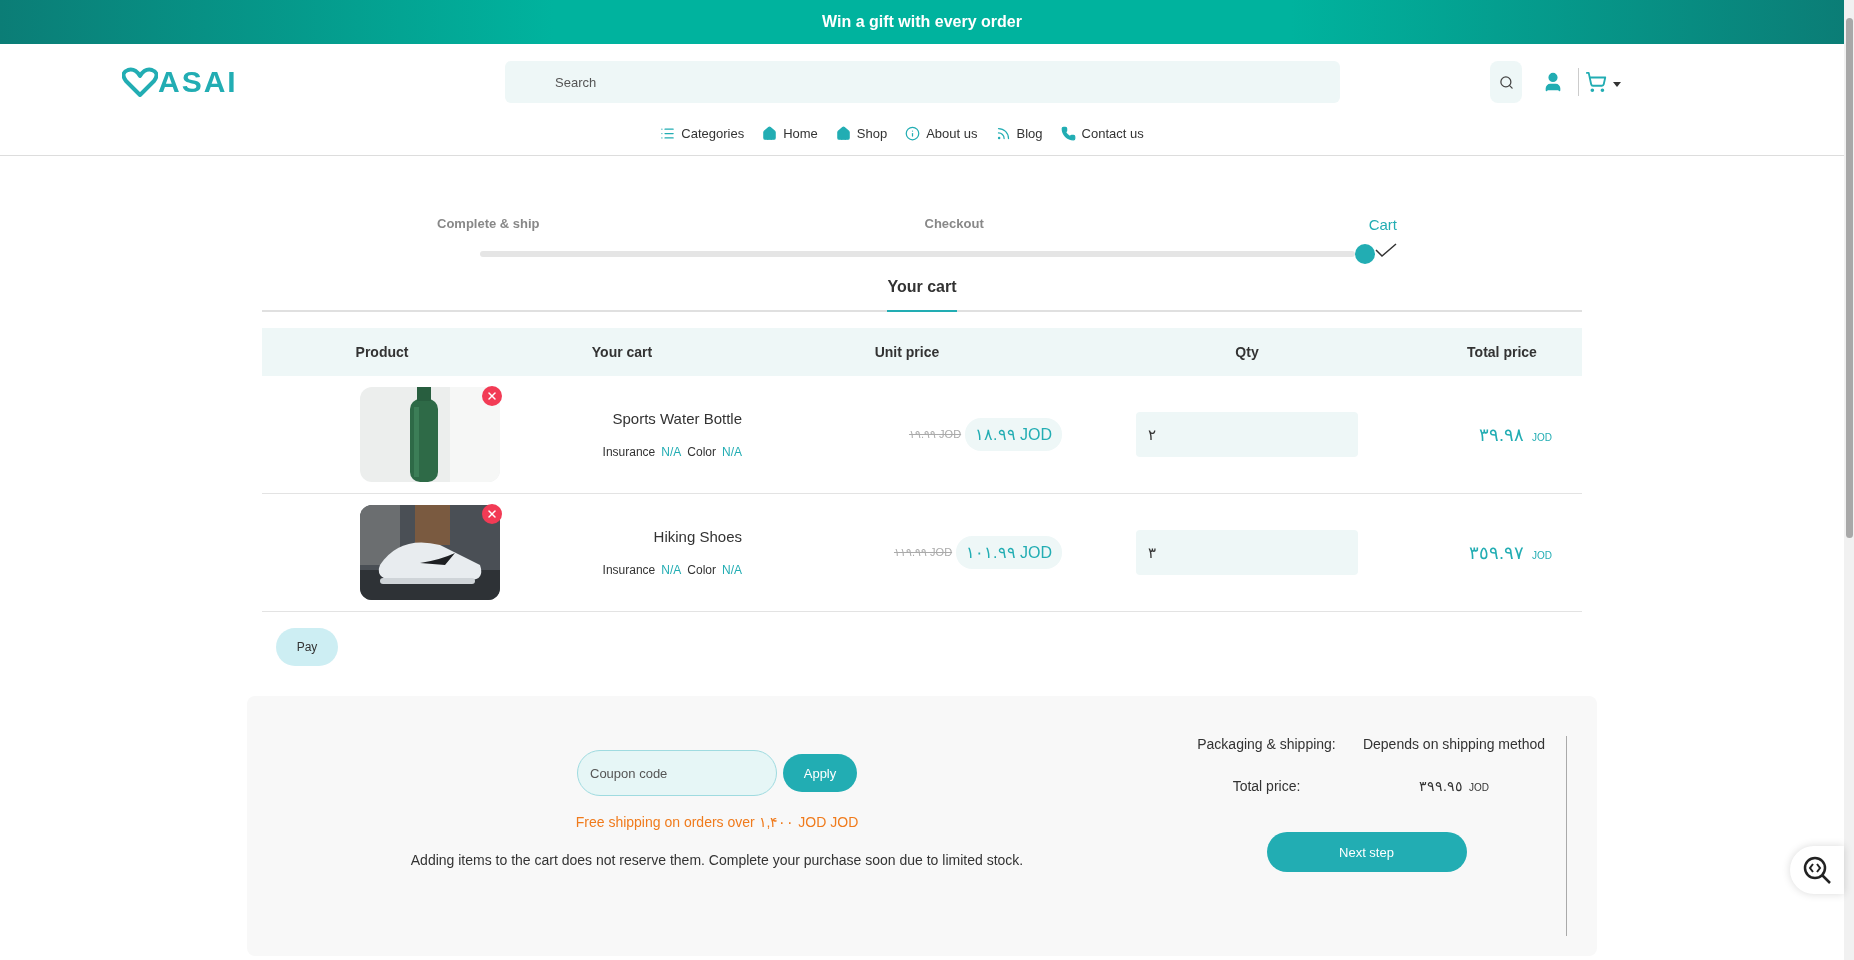 Image resolution: width=1854 pixels, height=960 pixels. I want to click on total-label: Total price:, so click(1266, 786).